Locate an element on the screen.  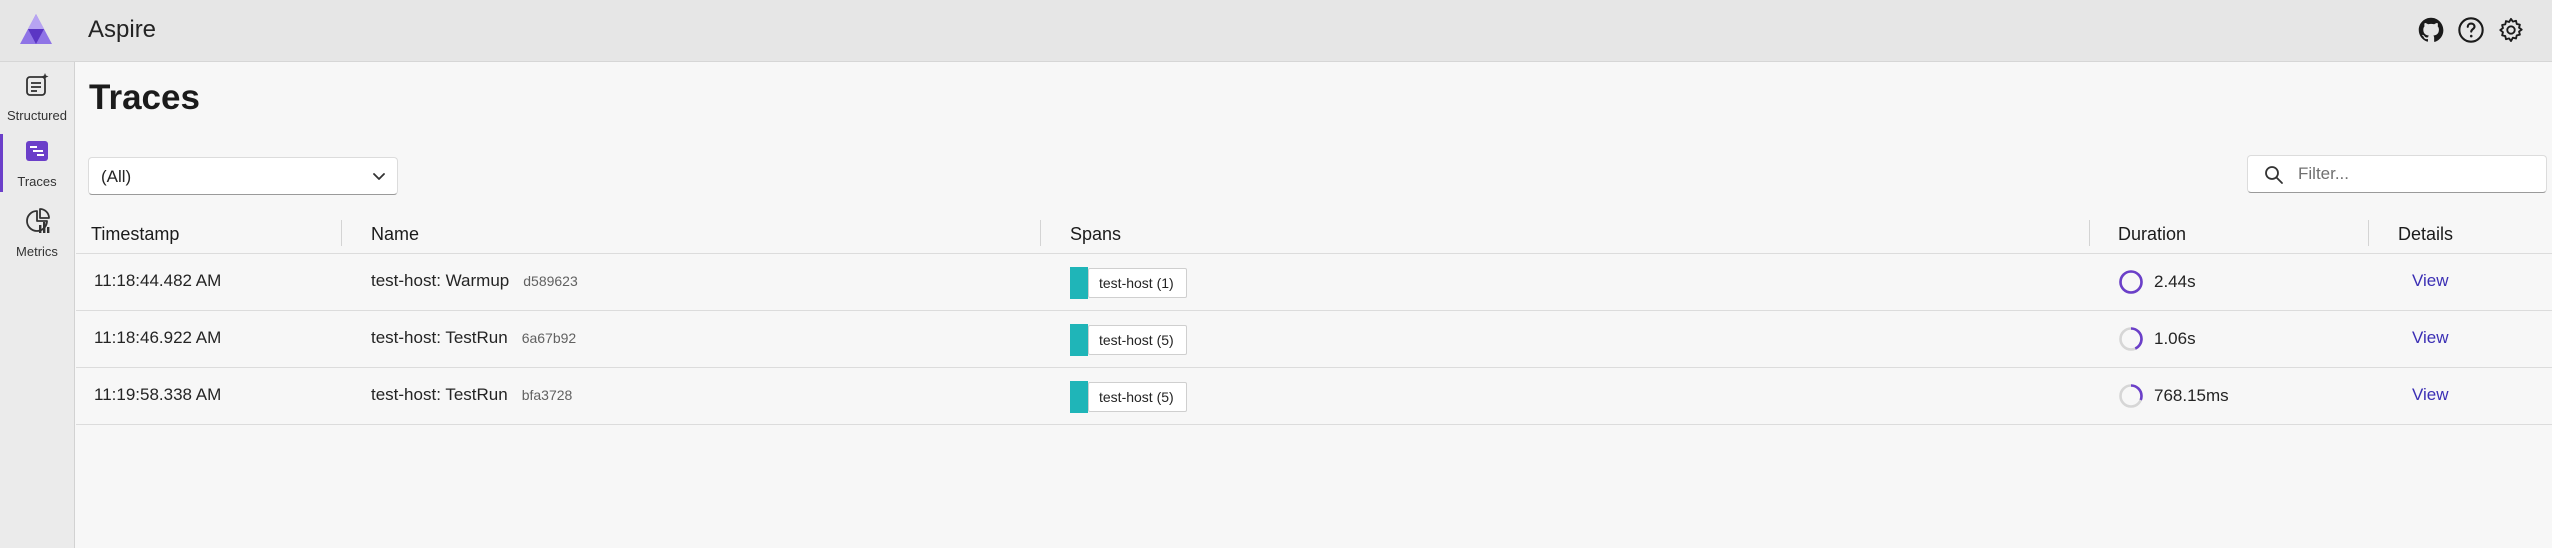
sidebar-item-structured: Structured is located at coordinates (37, 97).